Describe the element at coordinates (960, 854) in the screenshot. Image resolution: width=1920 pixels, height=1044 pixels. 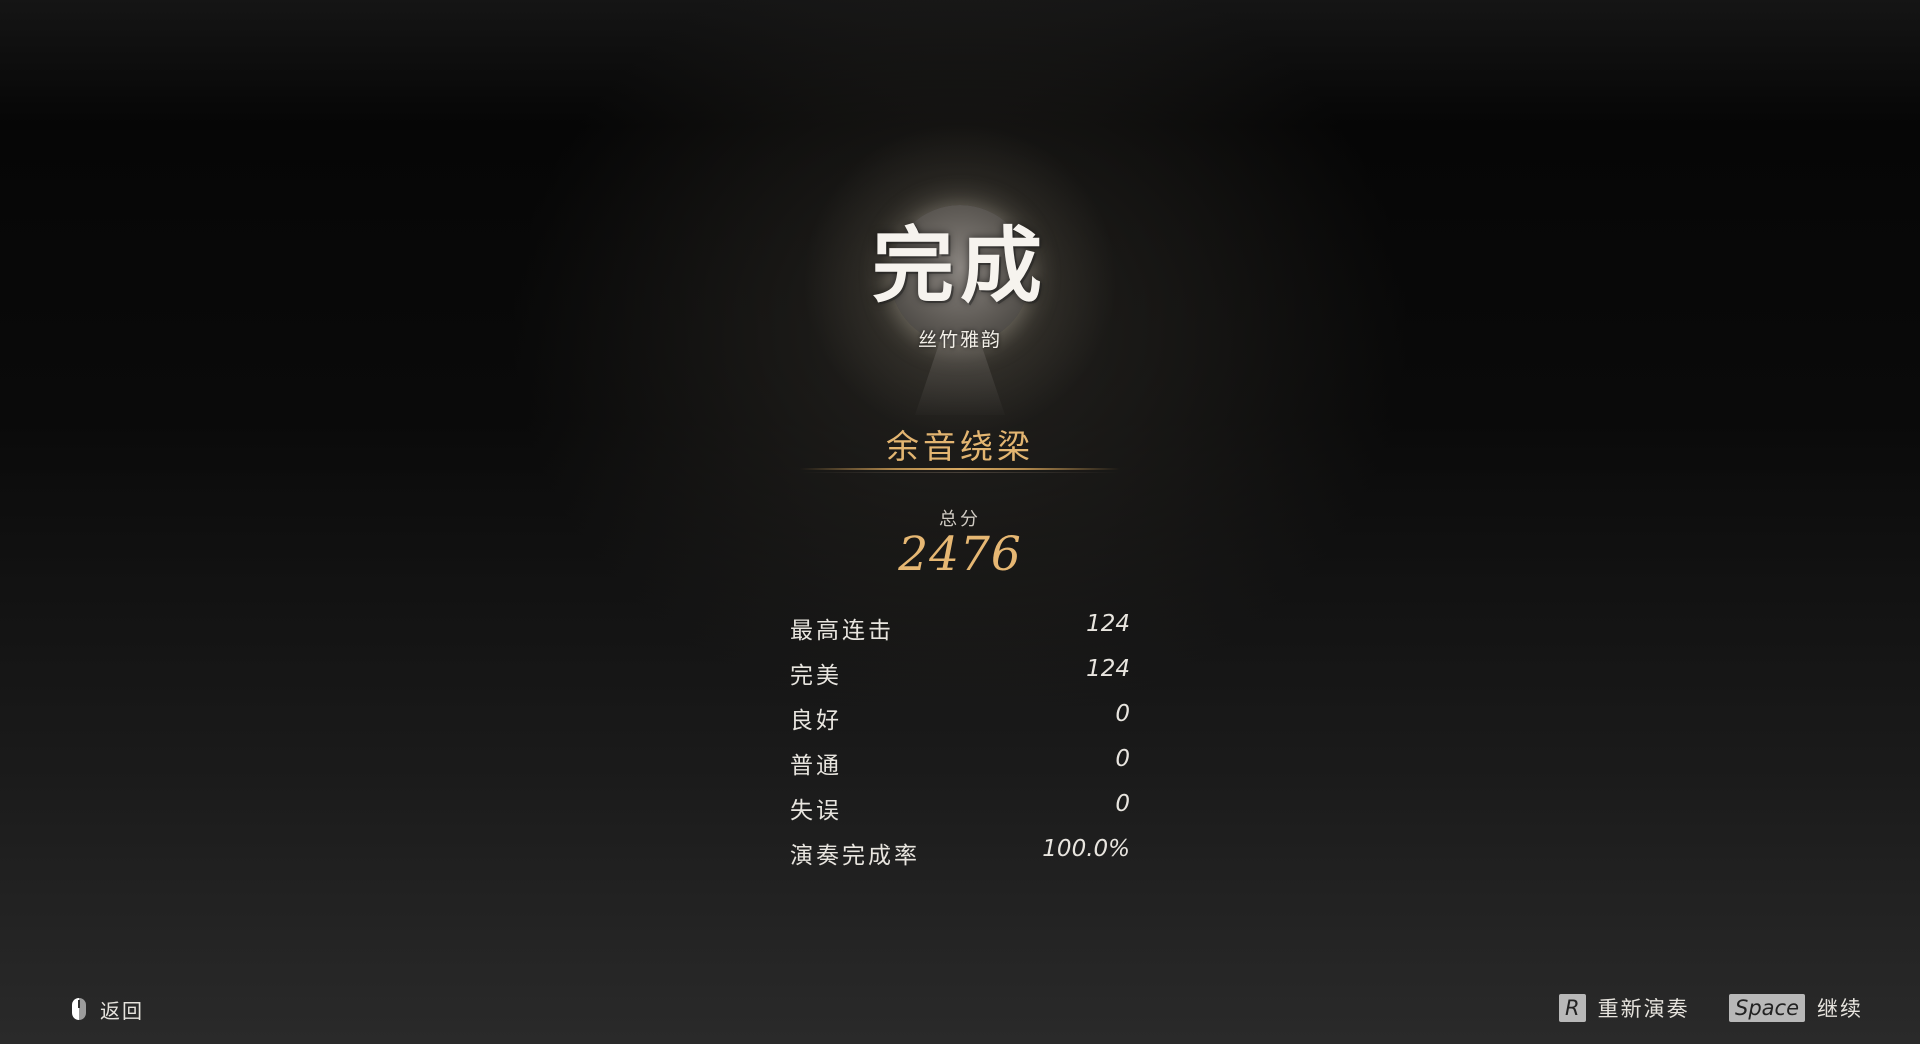
I see `stat-row-completion-rate: 演奏完成率 100.0%` at that location.